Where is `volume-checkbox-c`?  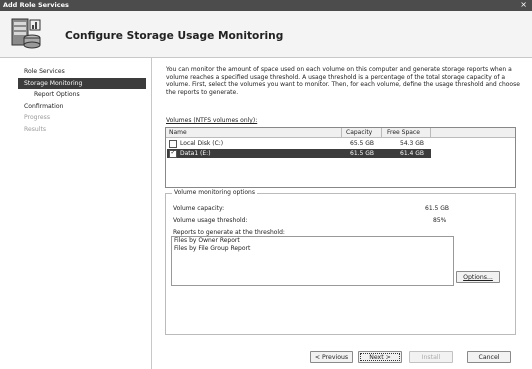 volume-checkbox-c is located at coordinates (173, 144).